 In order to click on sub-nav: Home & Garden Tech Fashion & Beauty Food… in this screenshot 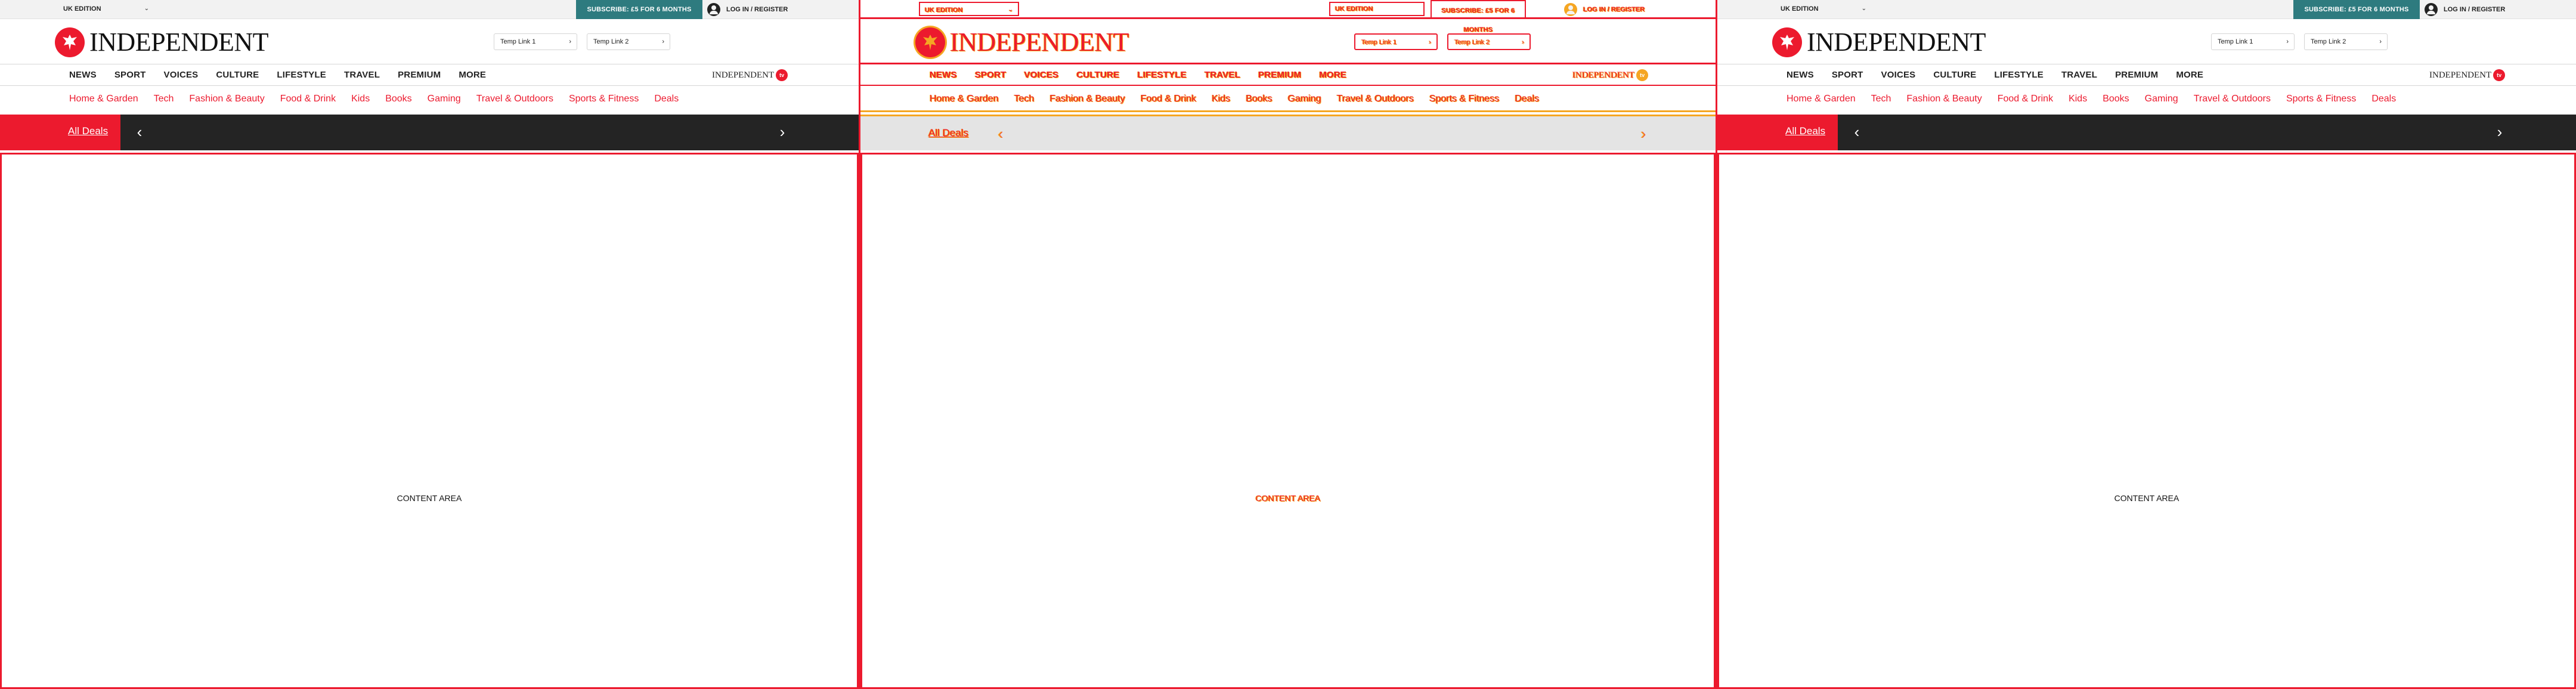, I will do `click(2147, 99)`.